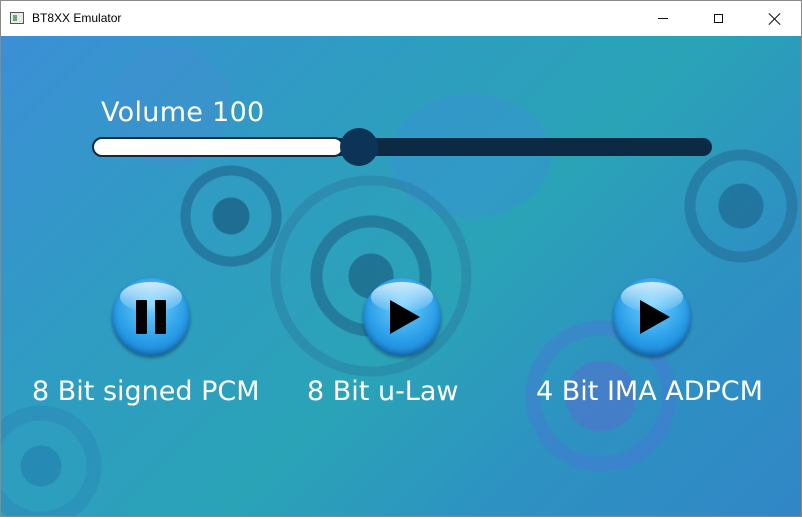  I want to click on volume-slider-thumb, so click(359, 147).